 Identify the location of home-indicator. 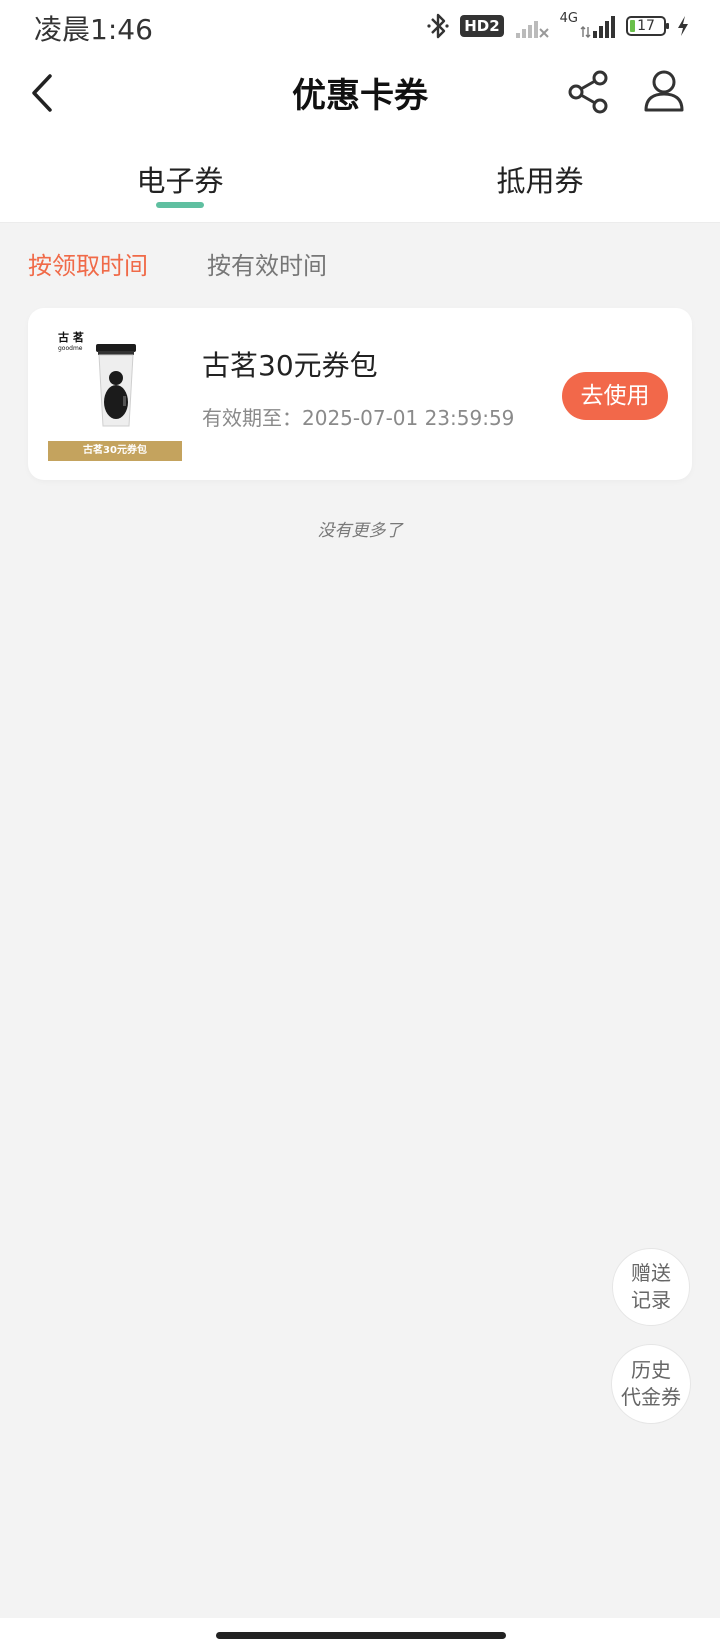
(361, 1635).